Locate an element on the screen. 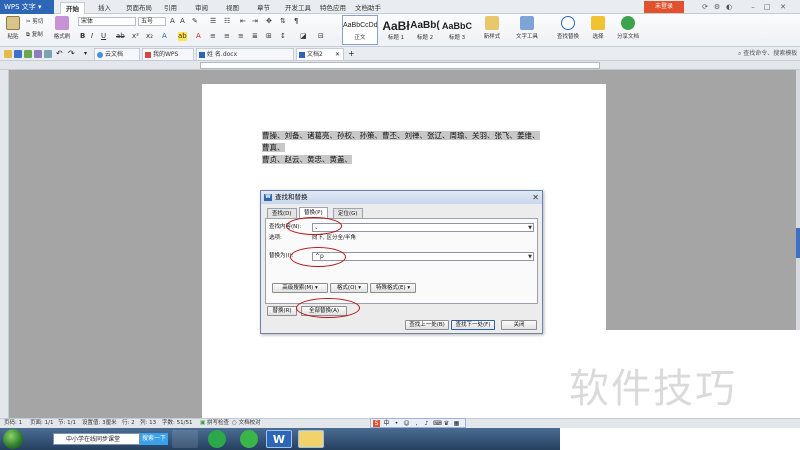 The height and width of the screenshot is (450, 800). redo-icon: ↷ is located at coordinates (72, 54).